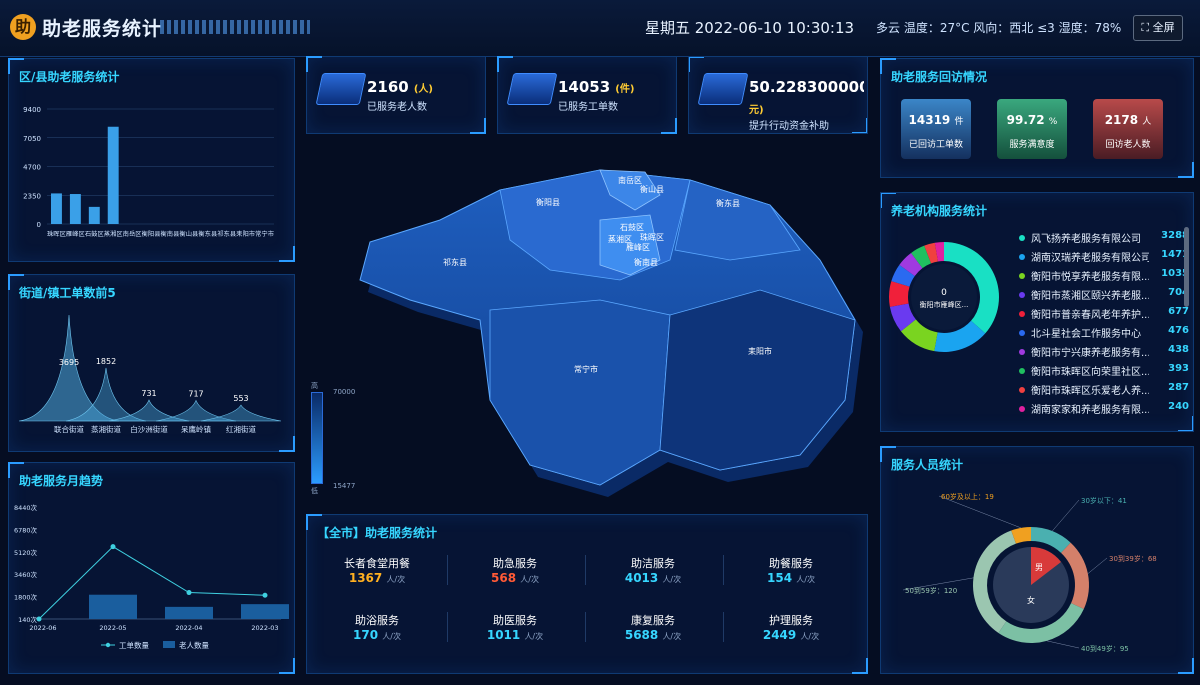 The image size is (1200, 685). Describe the element at coordinates (69, 429) in the screenshot. I see `x-tick-label: 联合街道` at that location.